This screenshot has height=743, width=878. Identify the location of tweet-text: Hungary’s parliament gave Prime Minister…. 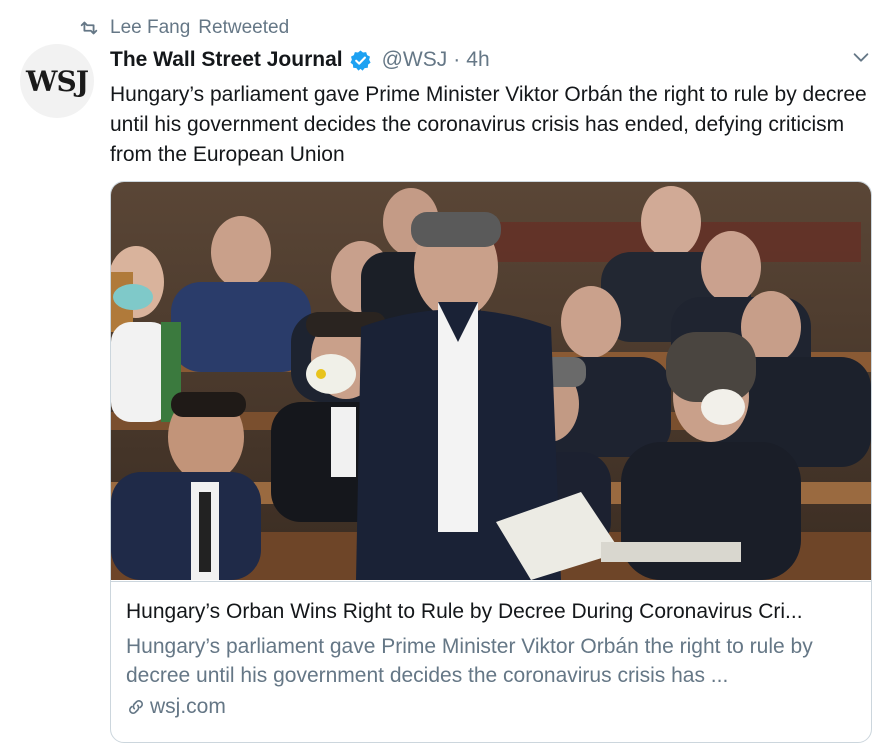
(488, 124).